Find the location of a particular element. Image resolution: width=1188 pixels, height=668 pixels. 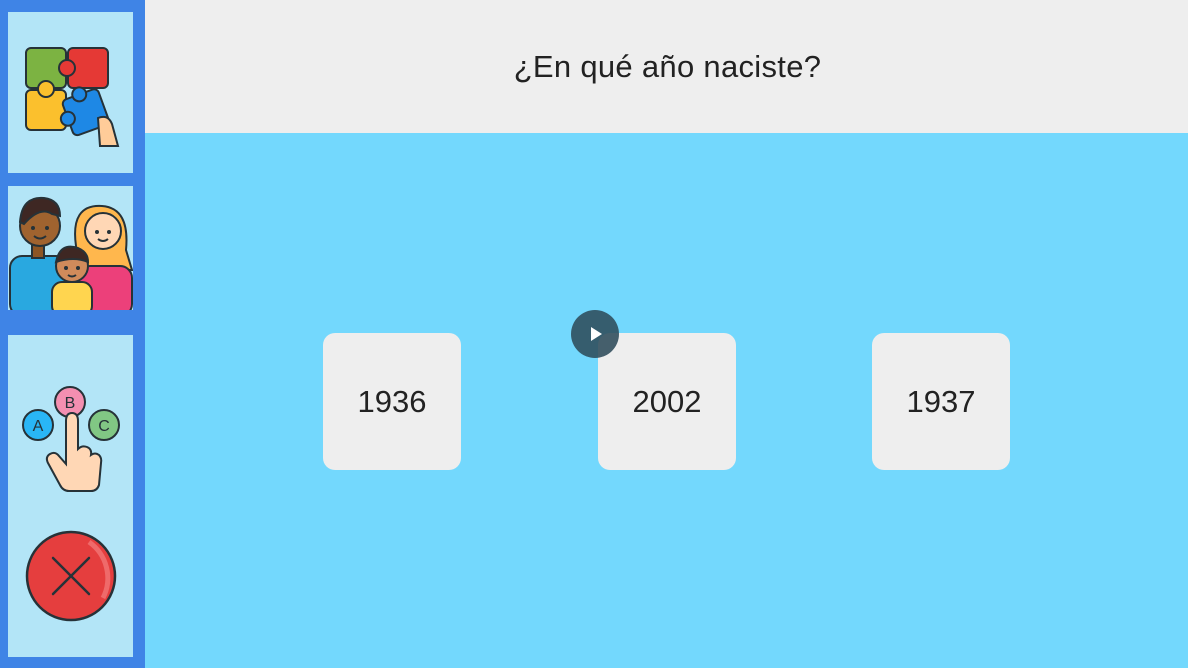

close-icon is located at coordinates (71, 576).